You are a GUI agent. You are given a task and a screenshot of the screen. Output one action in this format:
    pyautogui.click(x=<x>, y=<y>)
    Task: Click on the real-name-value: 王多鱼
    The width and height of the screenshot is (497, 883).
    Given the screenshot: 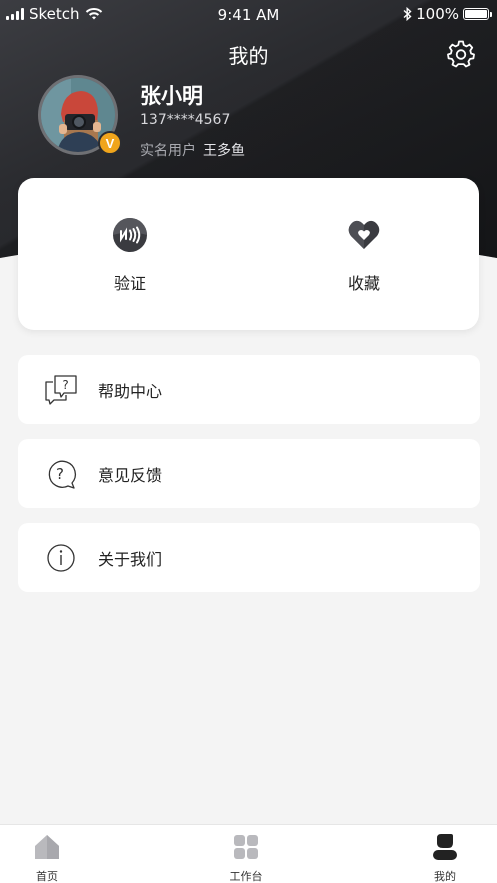 What is the action you would take?
    pyautogui.click(x=224, y=151)
    